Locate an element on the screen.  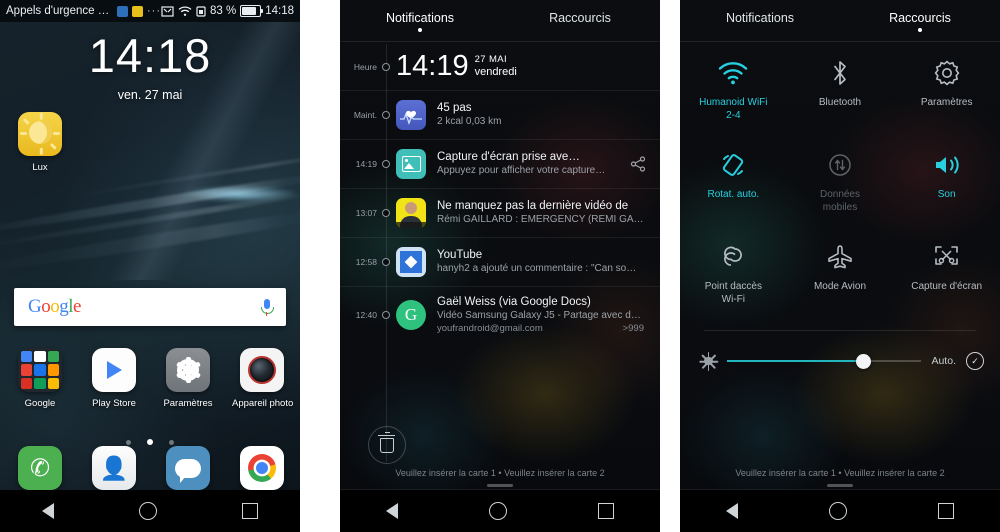
app-label: Play Store is located at coordinates (114, 403).